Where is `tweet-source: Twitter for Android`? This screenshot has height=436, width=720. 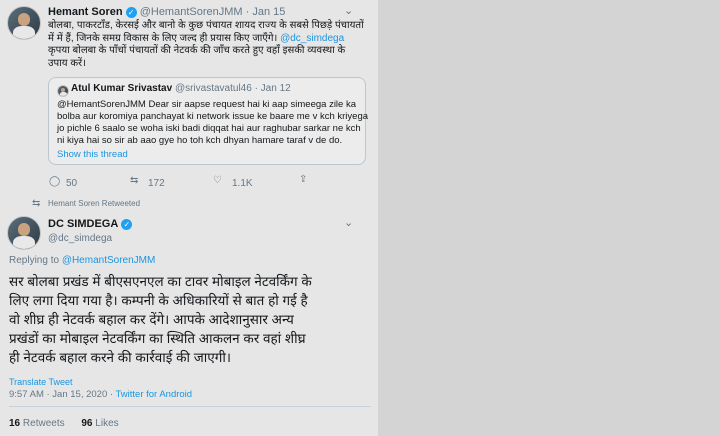 tweet-source: Twitter for Android is located at coordinates (154, 394).